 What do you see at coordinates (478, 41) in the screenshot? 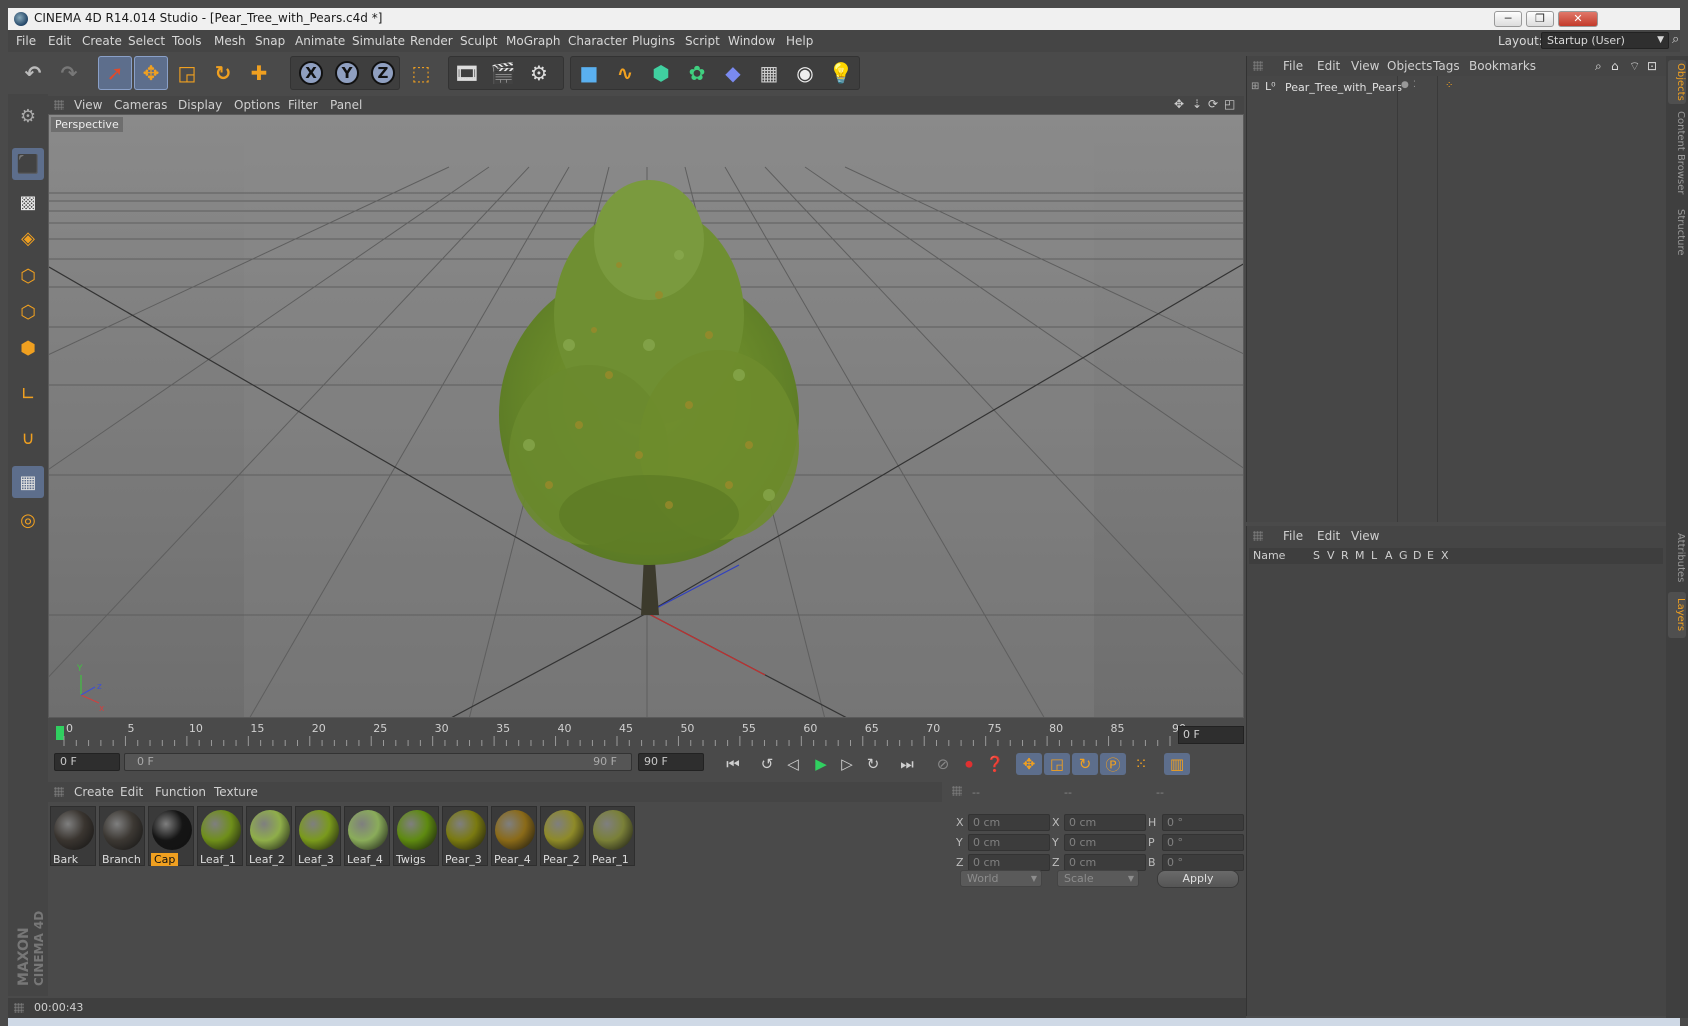
I see `menu-sculpt: Sculpt` at bounding box center [478, 41].